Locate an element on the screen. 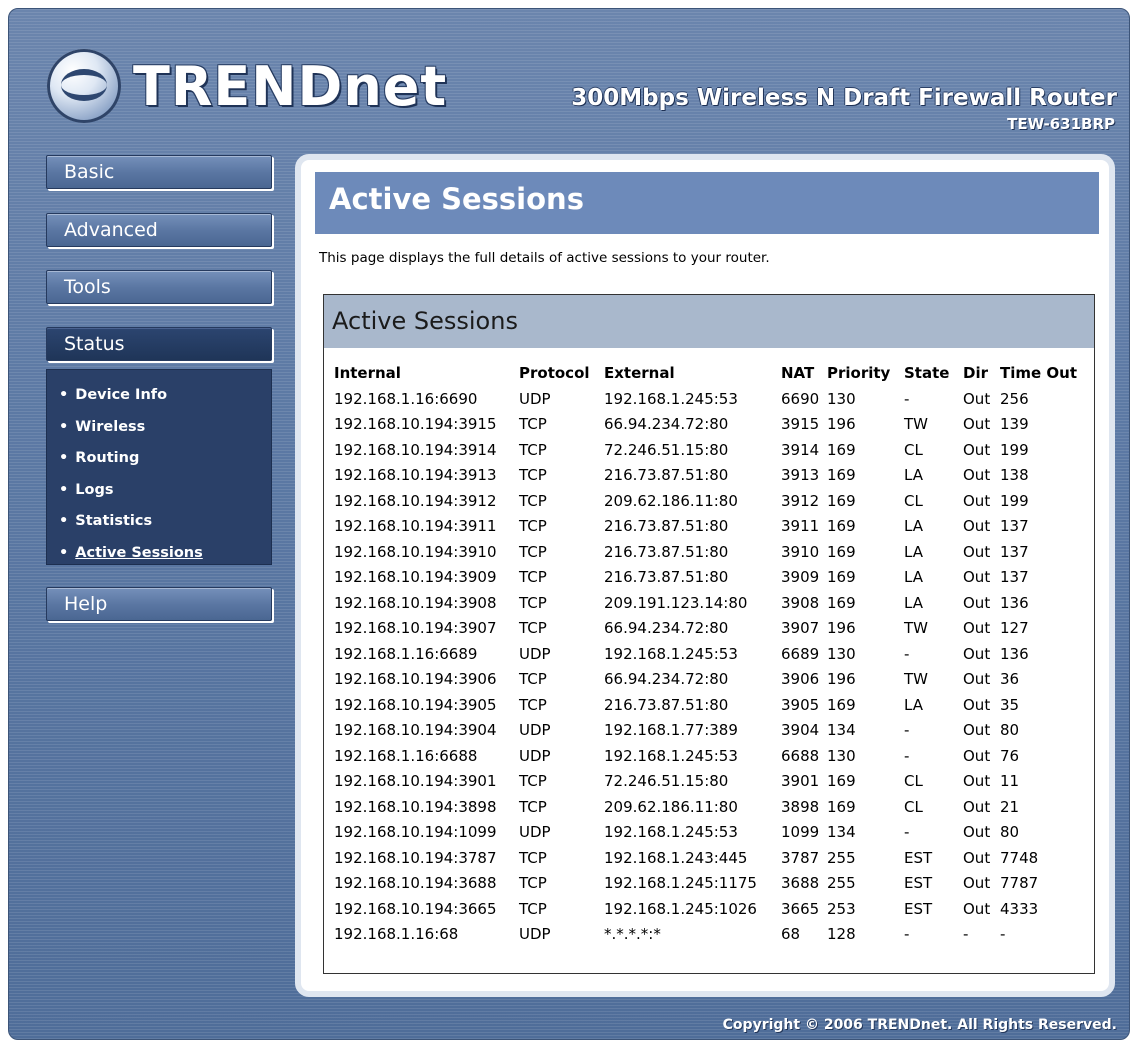 Image resolution: width=1133 pixels, height=1042 pixels. table-cell: 138 is located at coordinates (1014, 475).